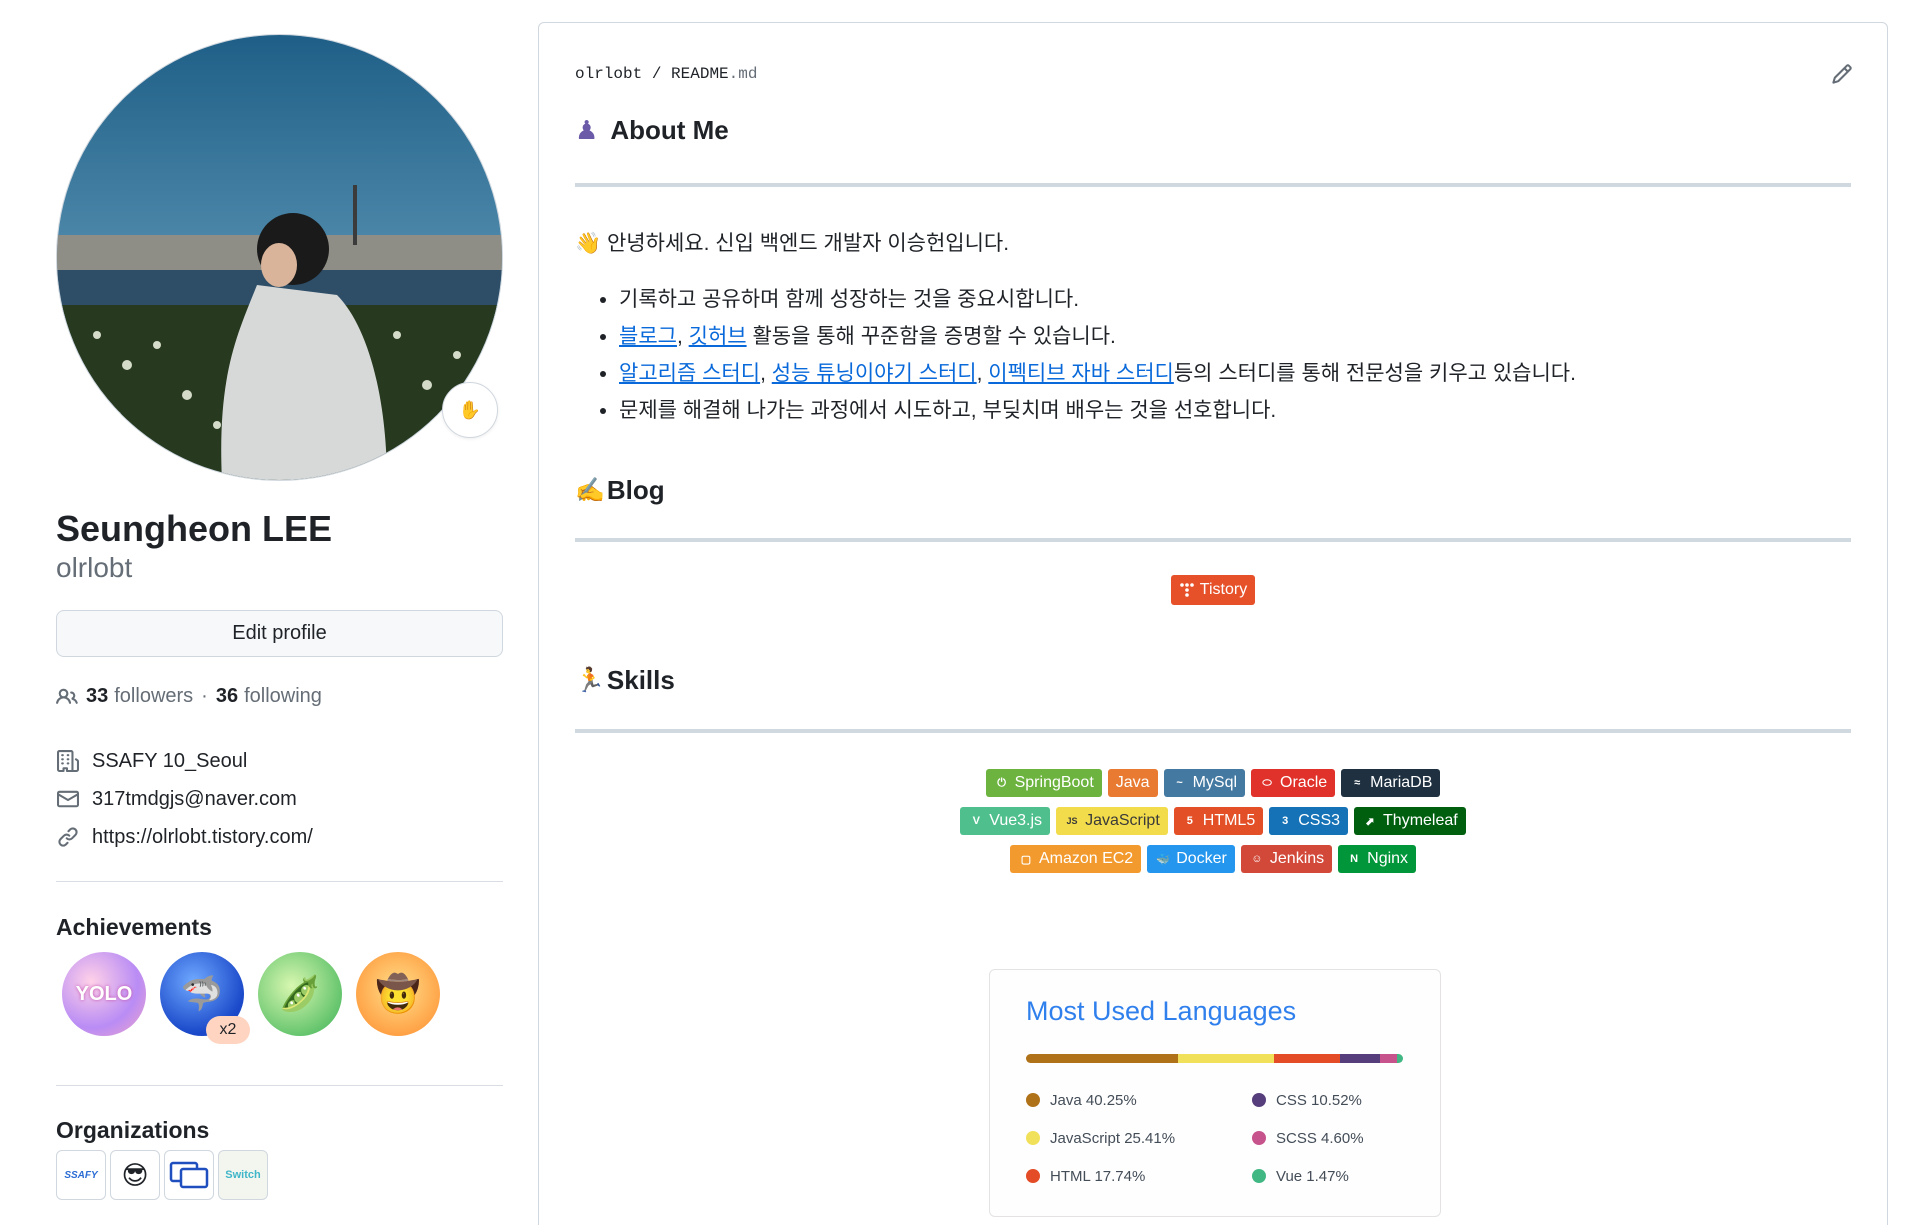 This screenshot has width=1927, height=1225. I want to click on following-count: 36, so click(227, 696).